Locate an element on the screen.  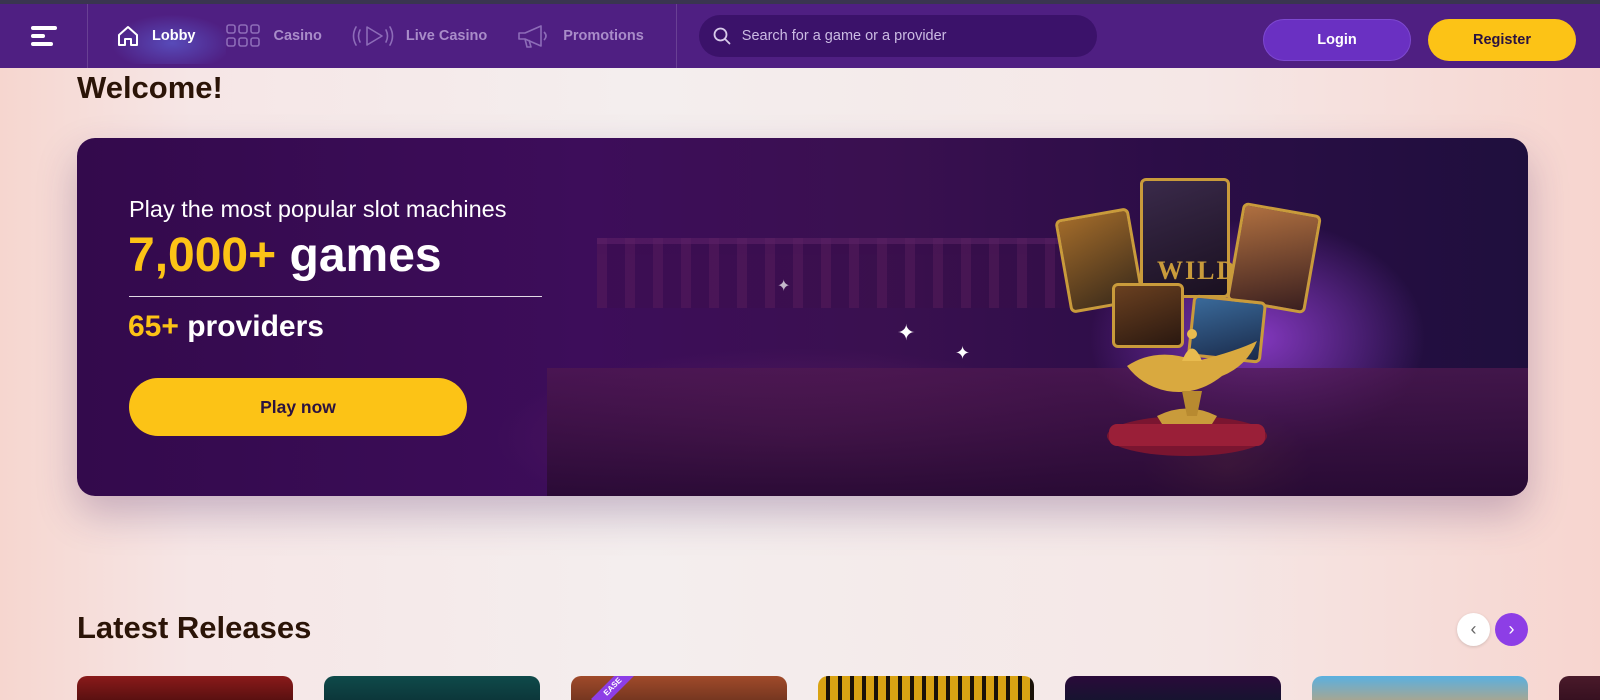
nav-item-live-casino: Live Casino is located at coordinates (419, 36).